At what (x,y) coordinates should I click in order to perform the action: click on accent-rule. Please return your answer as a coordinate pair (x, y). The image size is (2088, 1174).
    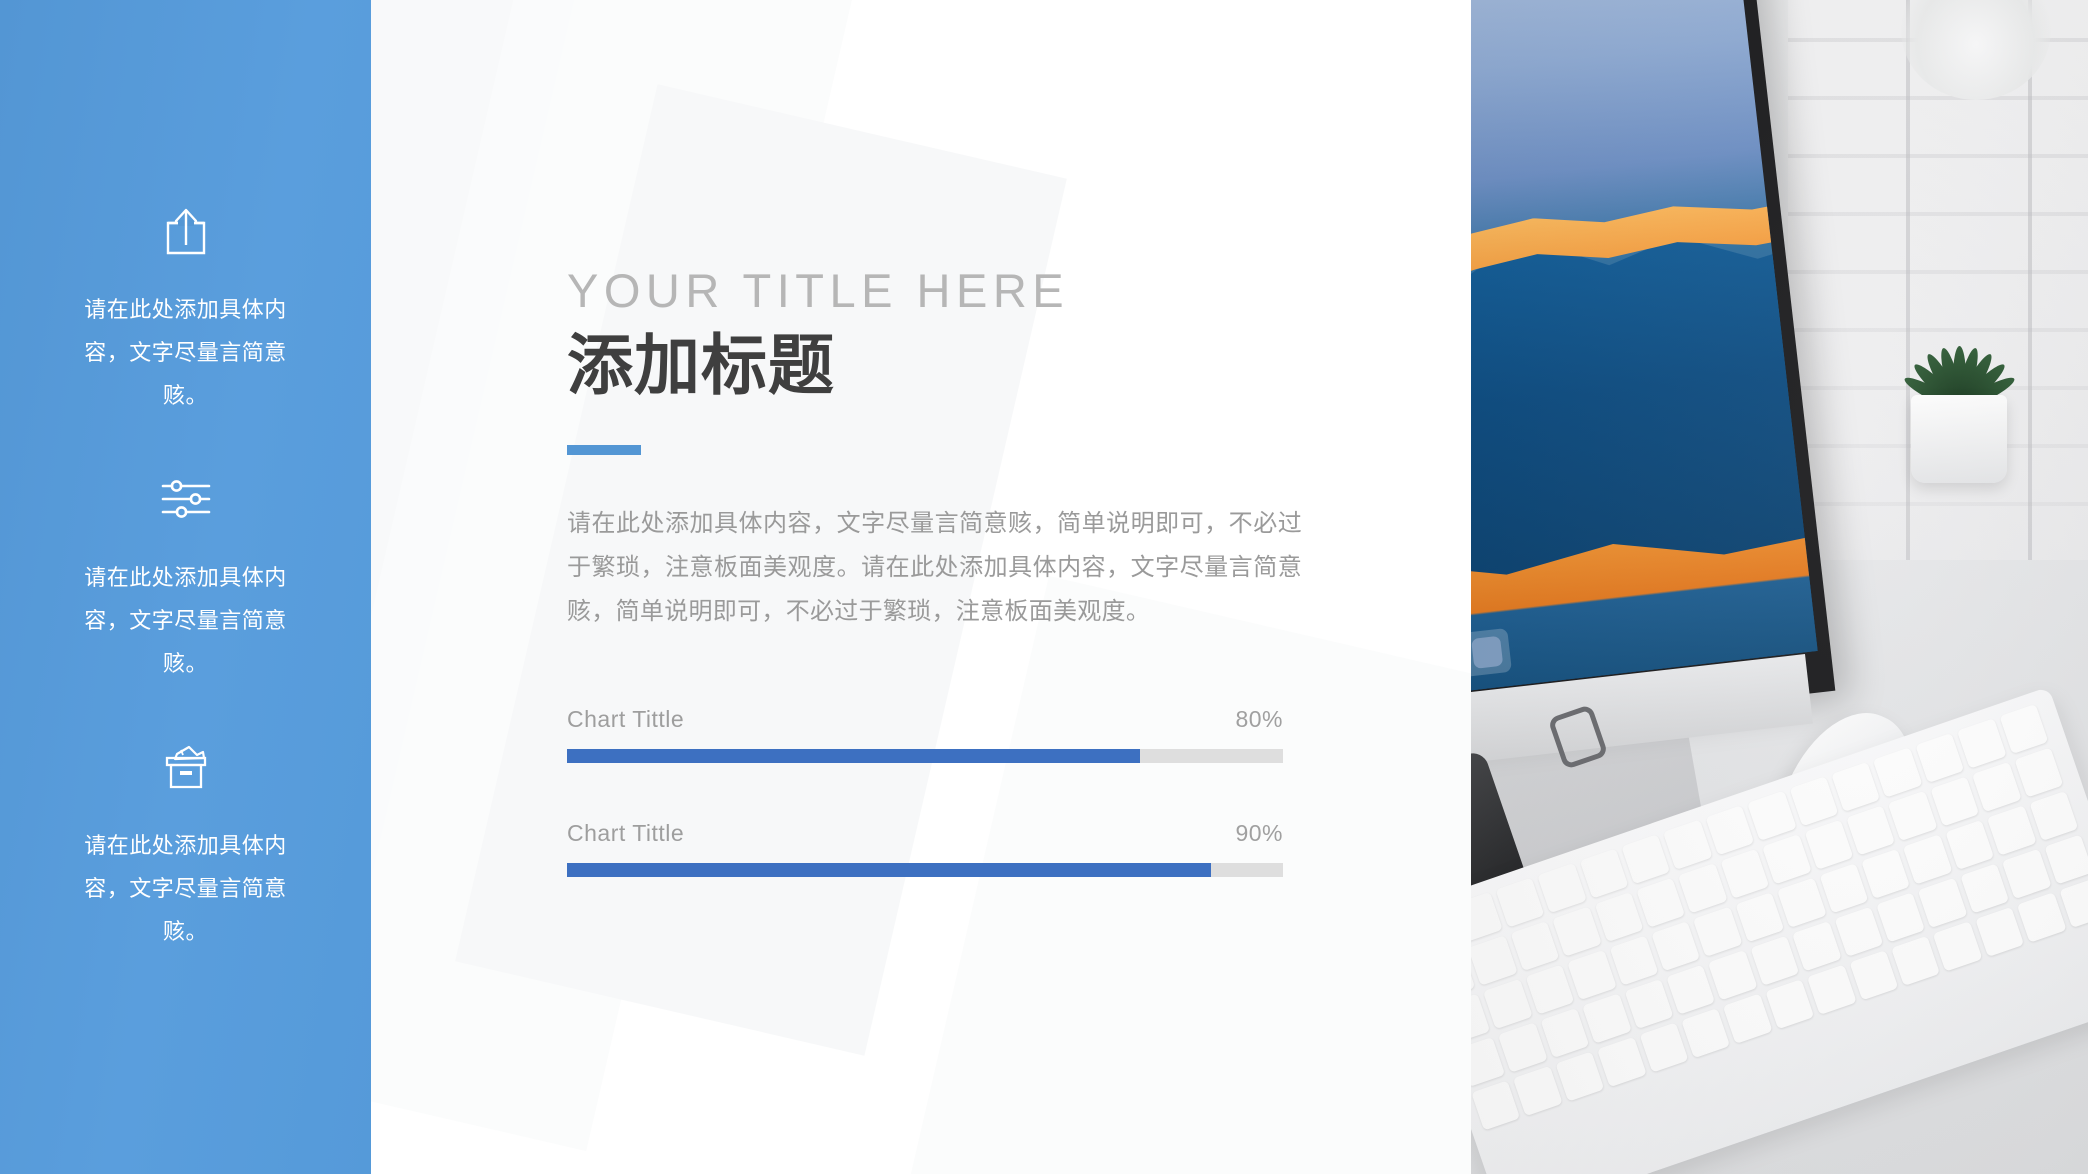
    Looking at the image, I should click on (604, 450).